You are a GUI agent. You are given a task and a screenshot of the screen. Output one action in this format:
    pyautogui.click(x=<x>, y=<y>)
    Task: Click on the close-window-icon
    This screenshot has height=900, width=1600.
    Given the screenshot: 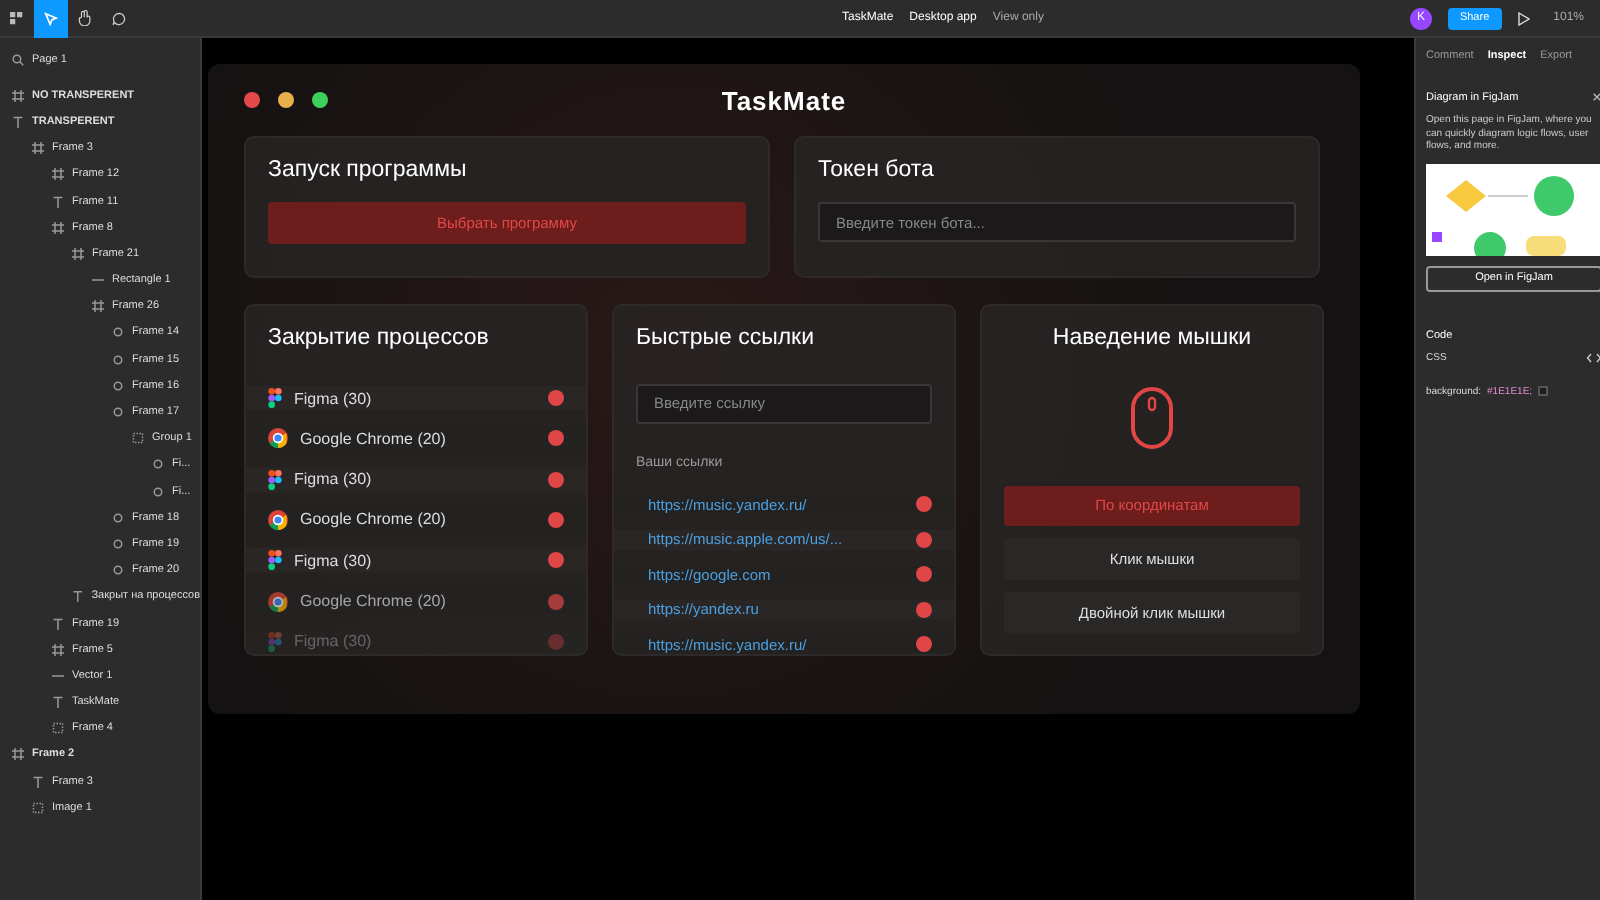 What is the action you would take?
    pyautogui.click(x=252, y=100)
    